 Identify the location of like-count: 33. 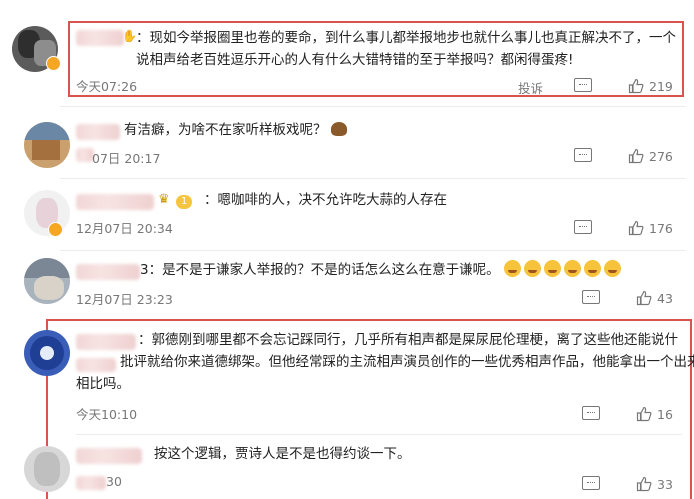
(665, 484).